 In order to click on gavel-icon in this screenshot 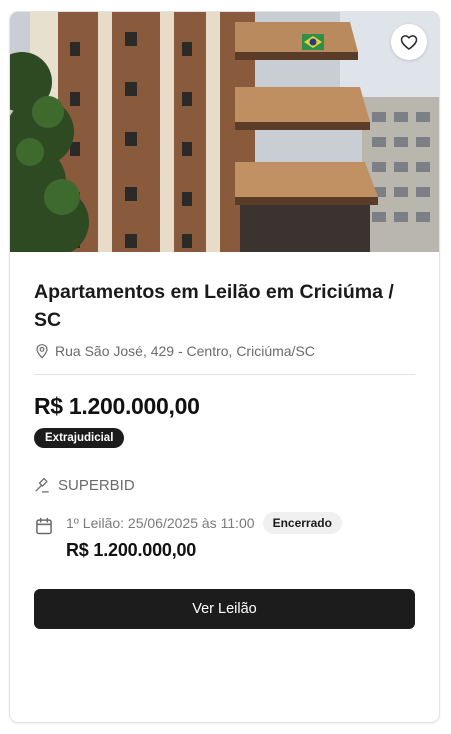, I will do `click(42, 485)`.